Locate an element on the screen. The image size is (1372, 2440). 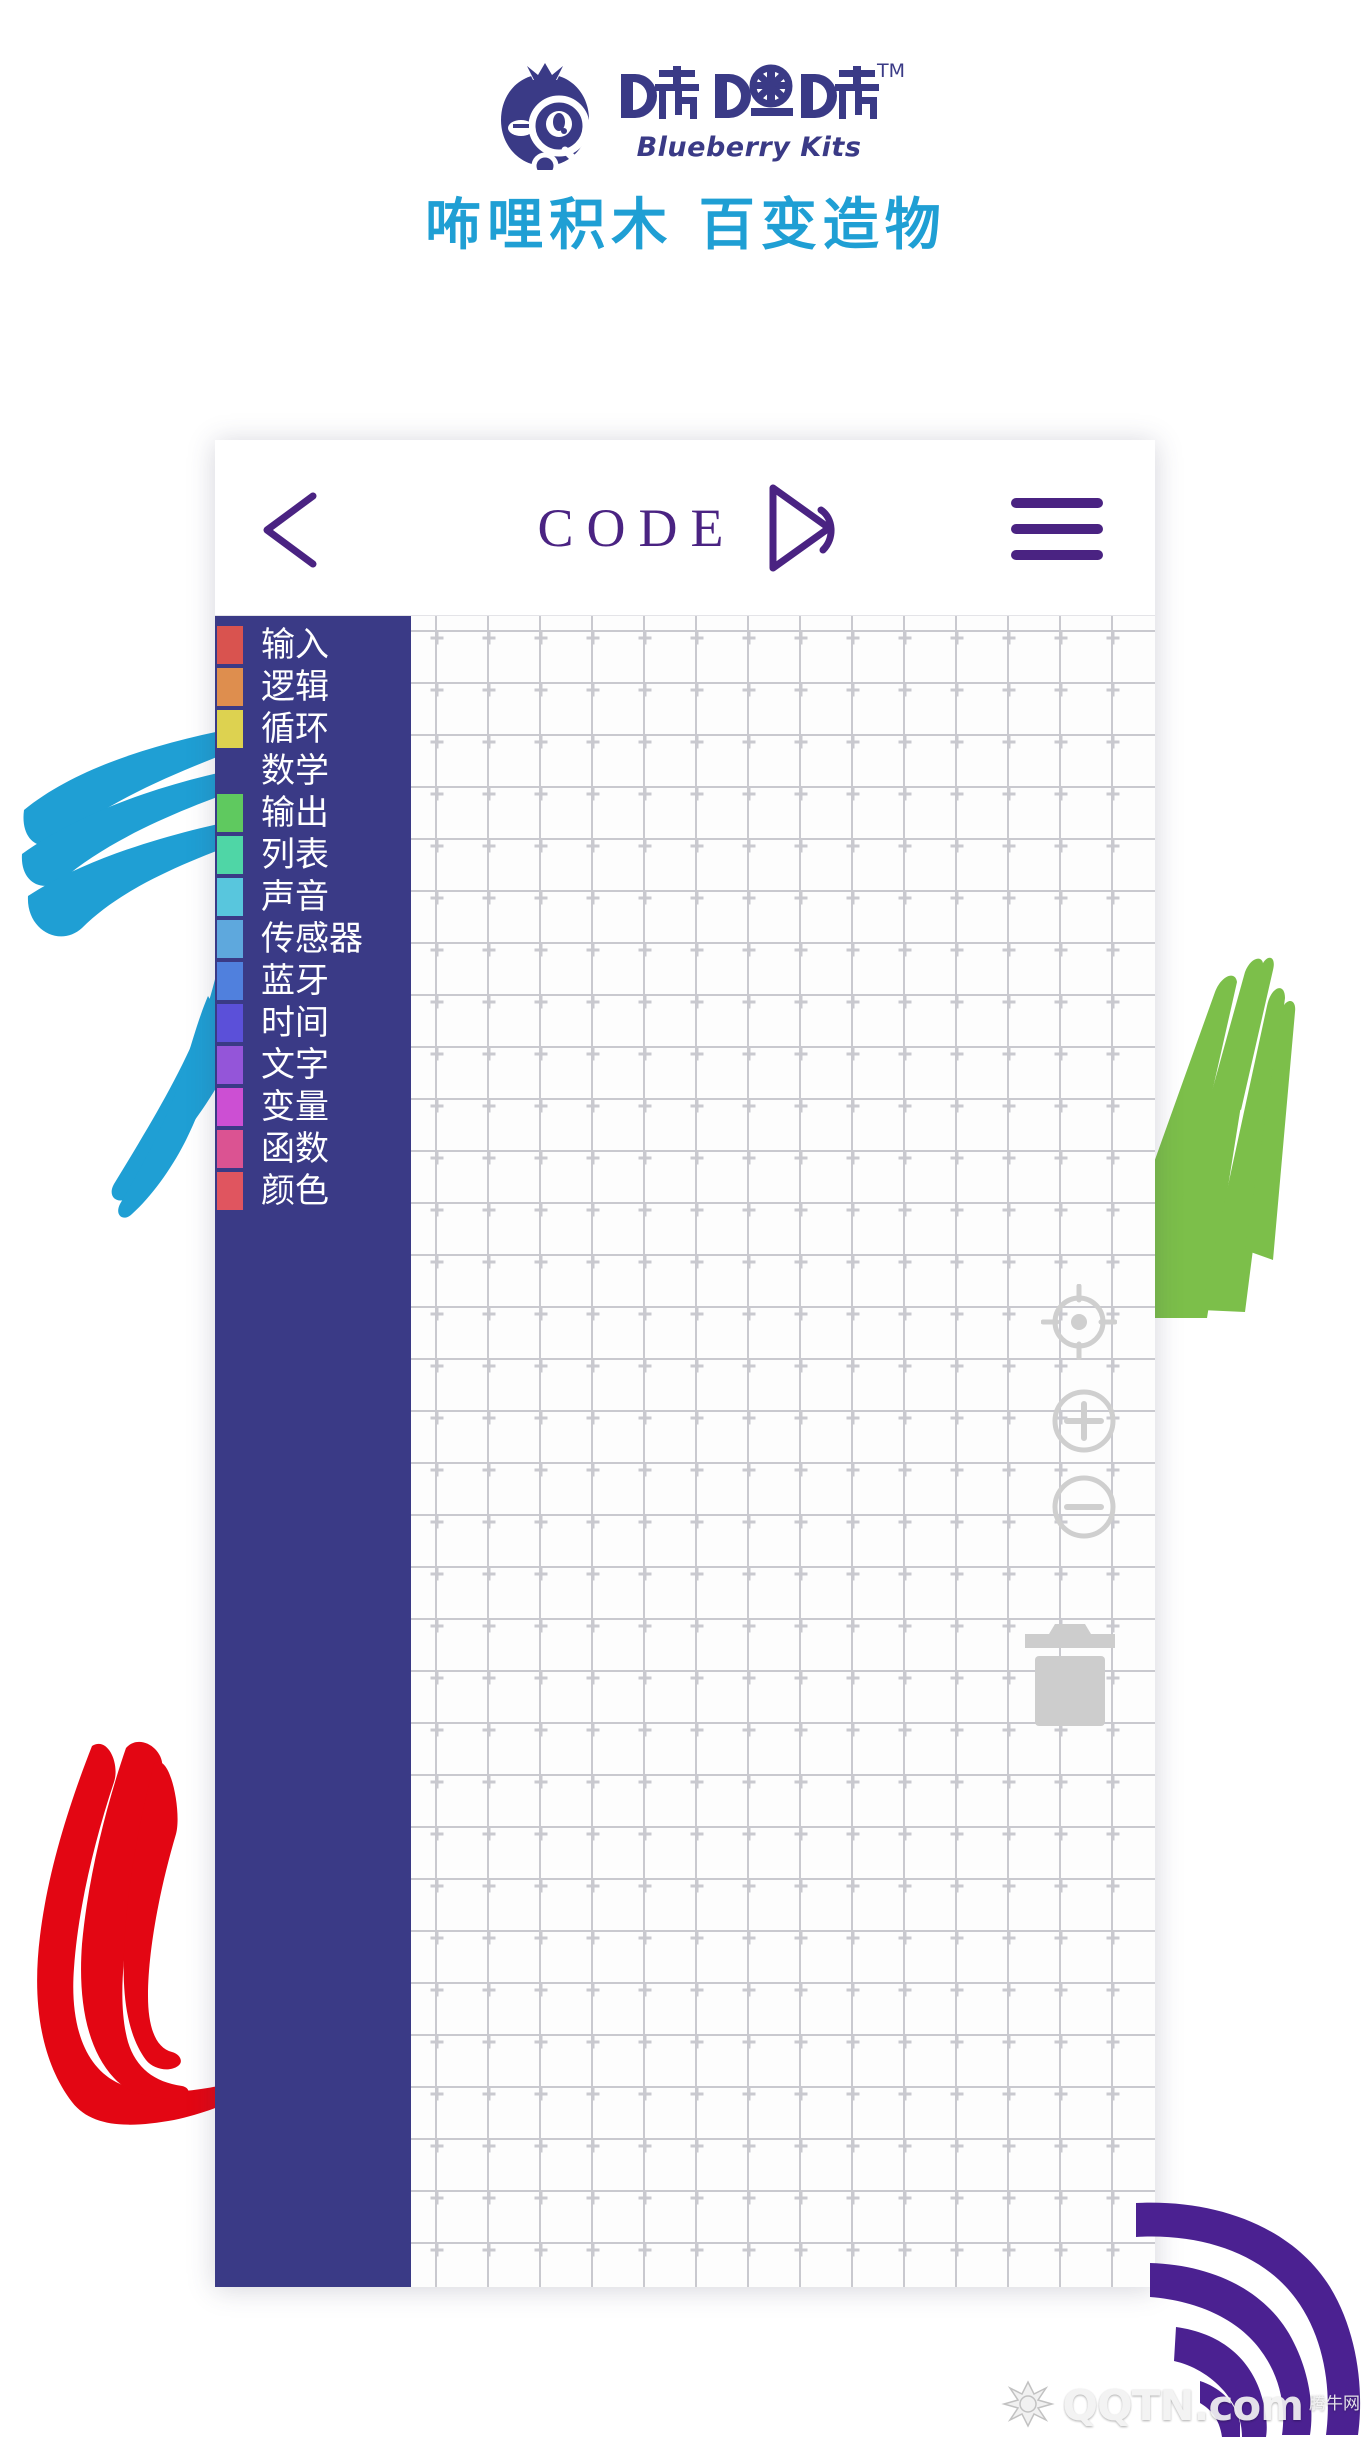
sidebar-item-5: 列表 is located at coordinates (313, 855).